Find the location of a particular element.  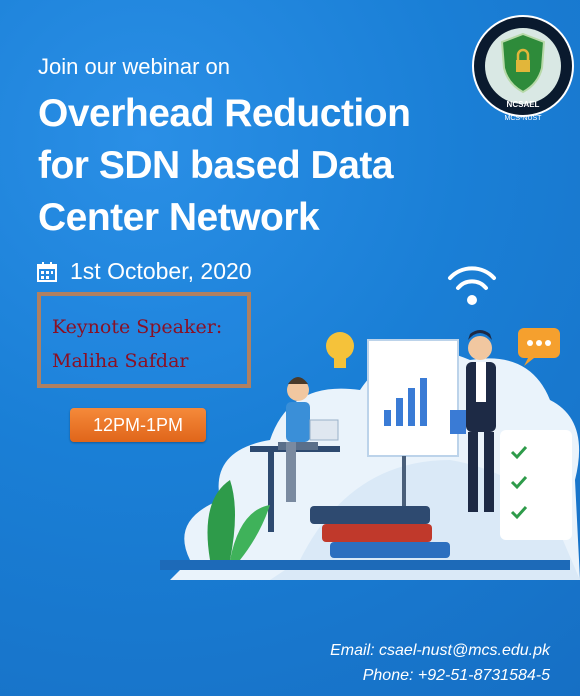

contact-email: Email: csael-nust@mcs.edu.pk is located at coordinates (440, 650).